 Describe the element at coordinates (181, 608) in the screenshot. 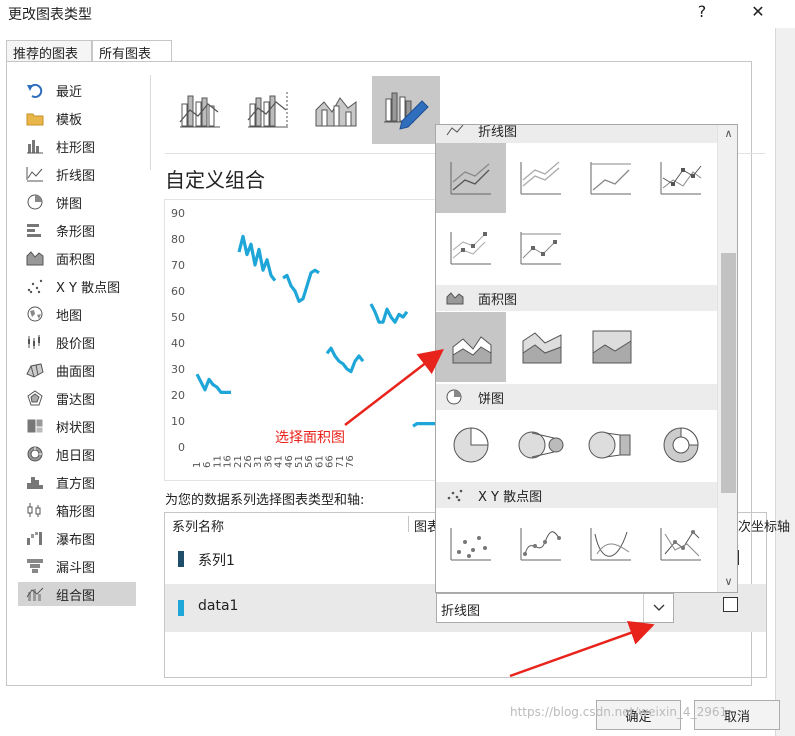

I see `series-color-swatch` at that location.